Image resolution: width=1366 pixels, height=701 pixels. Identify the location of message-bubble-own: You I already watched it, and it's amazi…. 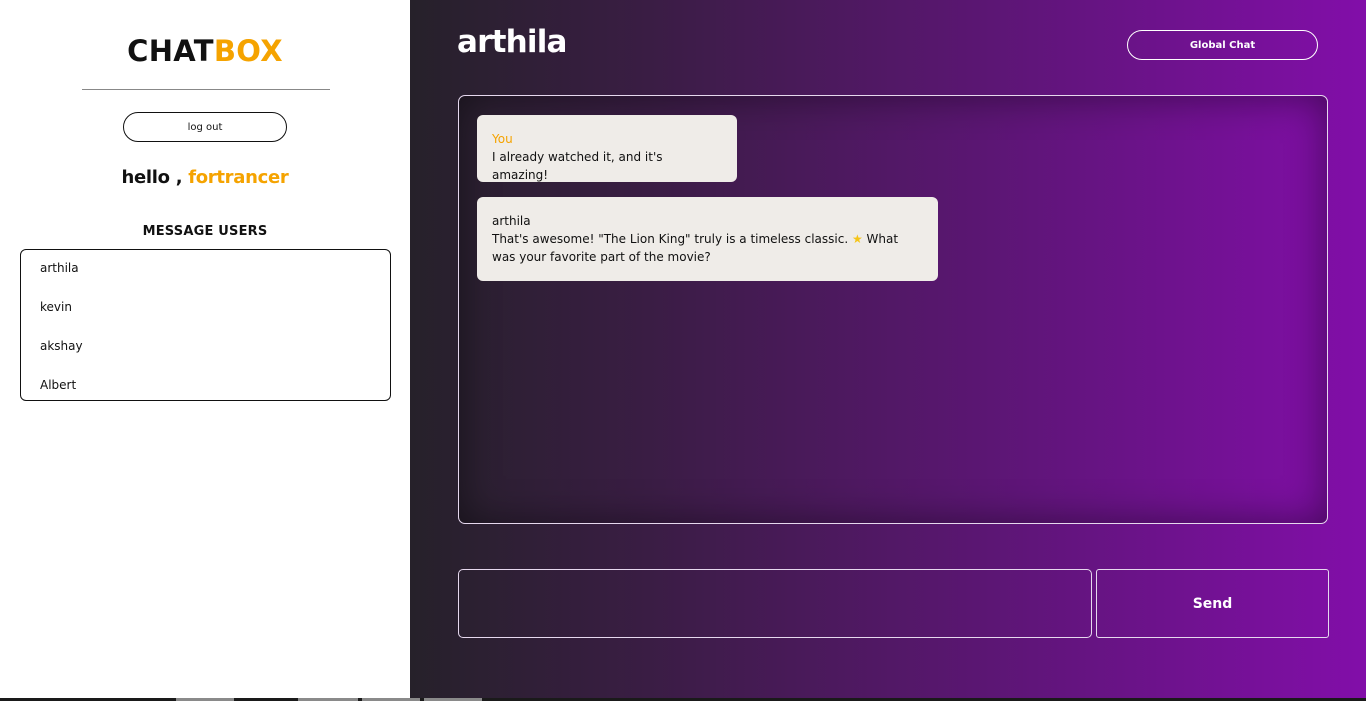
(607, 148).